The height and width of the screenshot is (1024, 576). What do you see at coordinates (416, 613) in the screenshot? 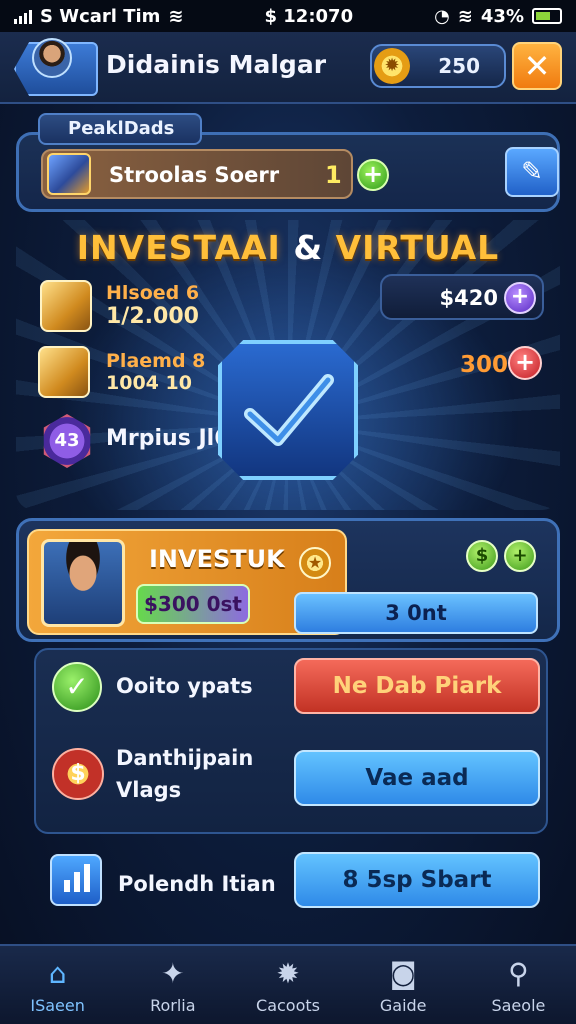
I see `profile-value-button: 3 0nt` at bounding box center [416, 613].